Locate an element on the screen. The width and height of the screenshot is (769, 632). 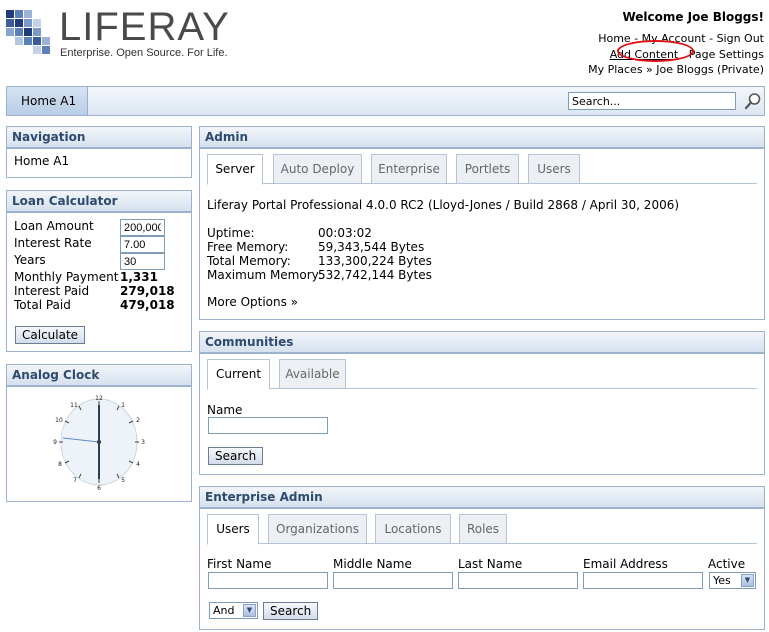
total-paid-value: 479,018 is located at coordinates (147, 305).